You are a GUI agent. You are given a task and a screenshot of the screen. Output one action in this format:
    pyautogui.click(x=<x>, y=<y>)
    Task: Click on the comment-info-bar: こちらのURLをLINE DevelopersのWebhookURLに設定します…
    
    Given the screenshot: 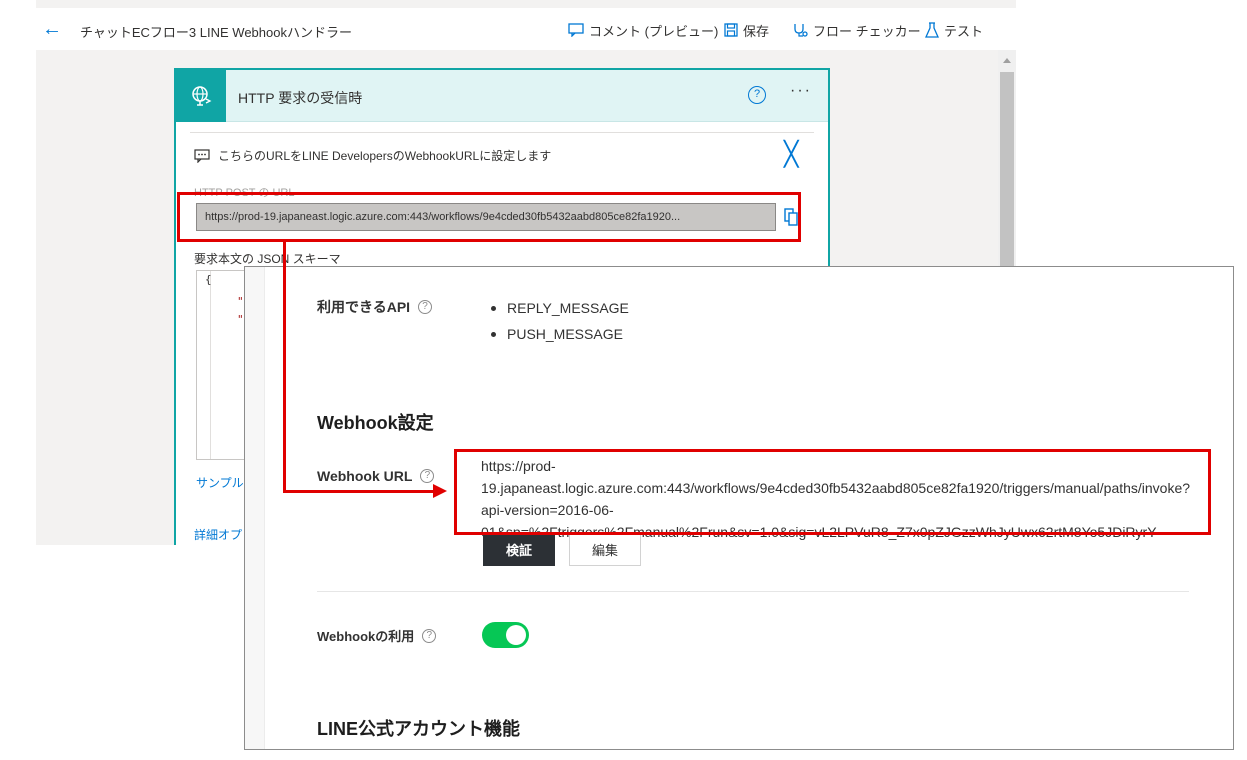 What is the action you would take?
    pyautogui.click(x=502, y=152)
    